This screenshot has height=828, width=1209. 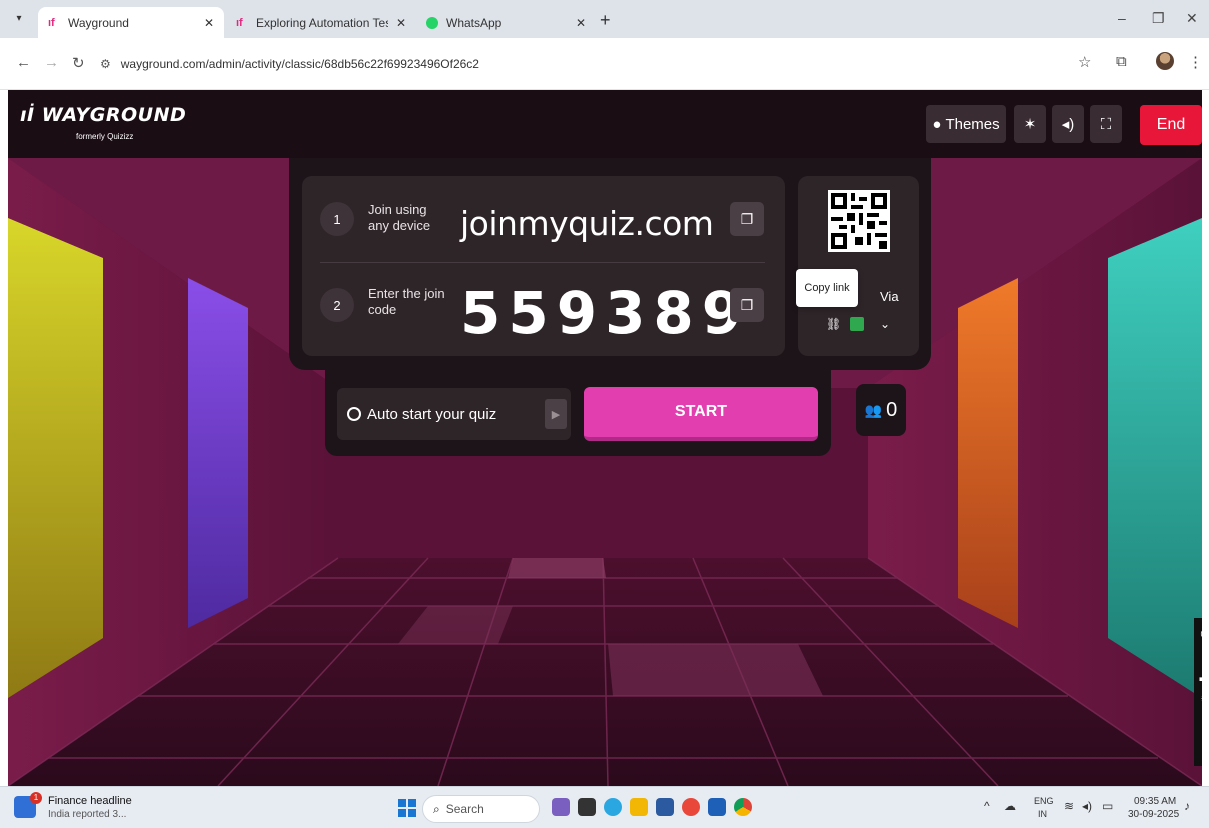 What do you see at coordinates (105, 136) in the screenshot?
I see `logo-subtitle: formerly Quizizz` at bounding box center [105, 136].